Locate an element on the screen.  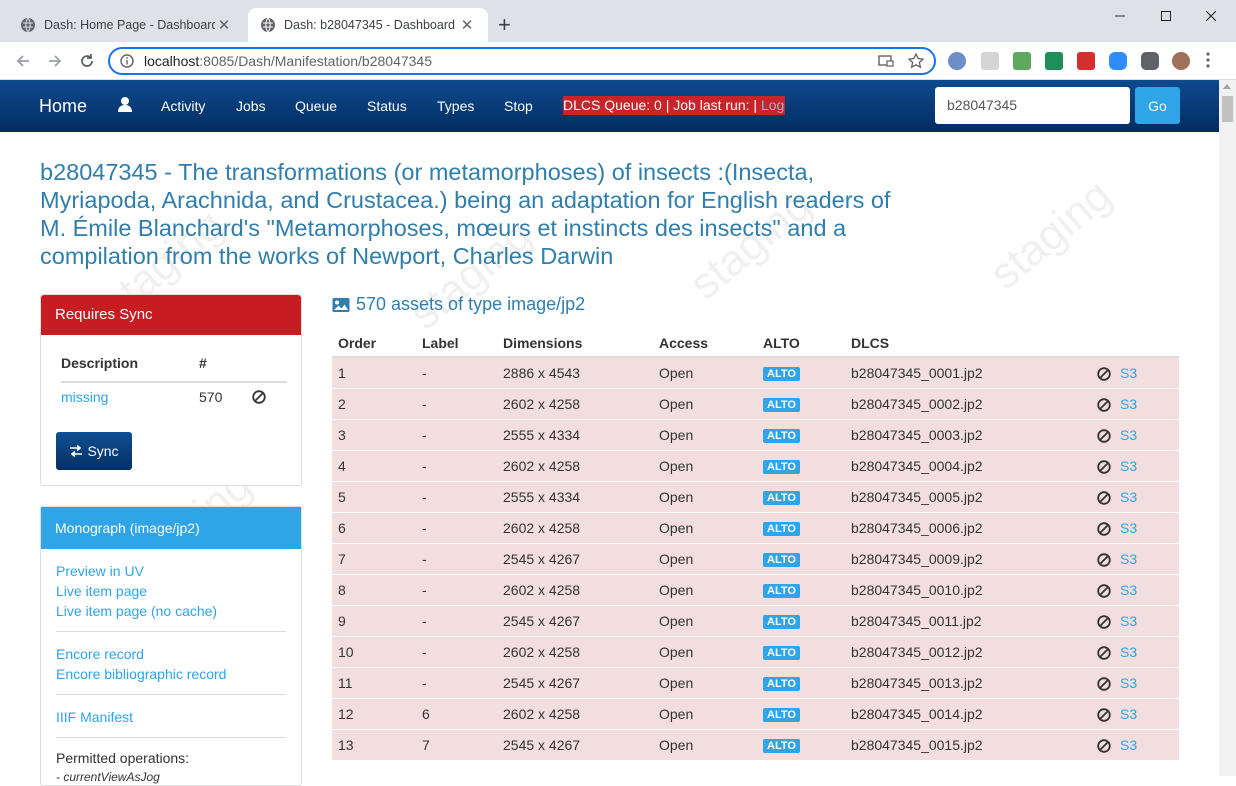
cast-icon is located at coordinates (886, 61).